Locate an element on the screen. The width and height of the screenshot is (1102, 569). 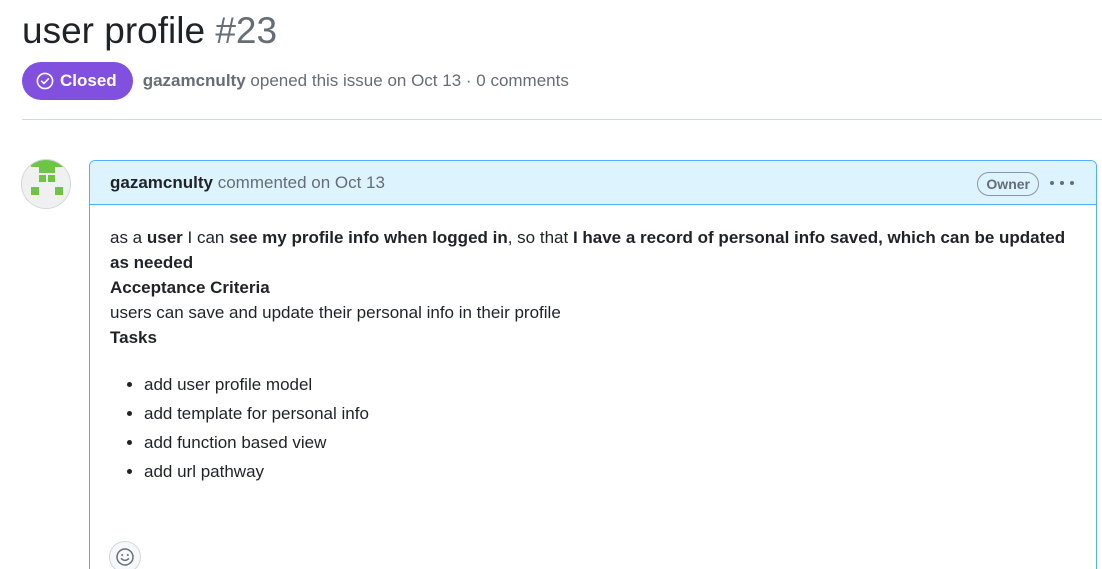
story-bold-1: user is located at coordinates (164, 237).